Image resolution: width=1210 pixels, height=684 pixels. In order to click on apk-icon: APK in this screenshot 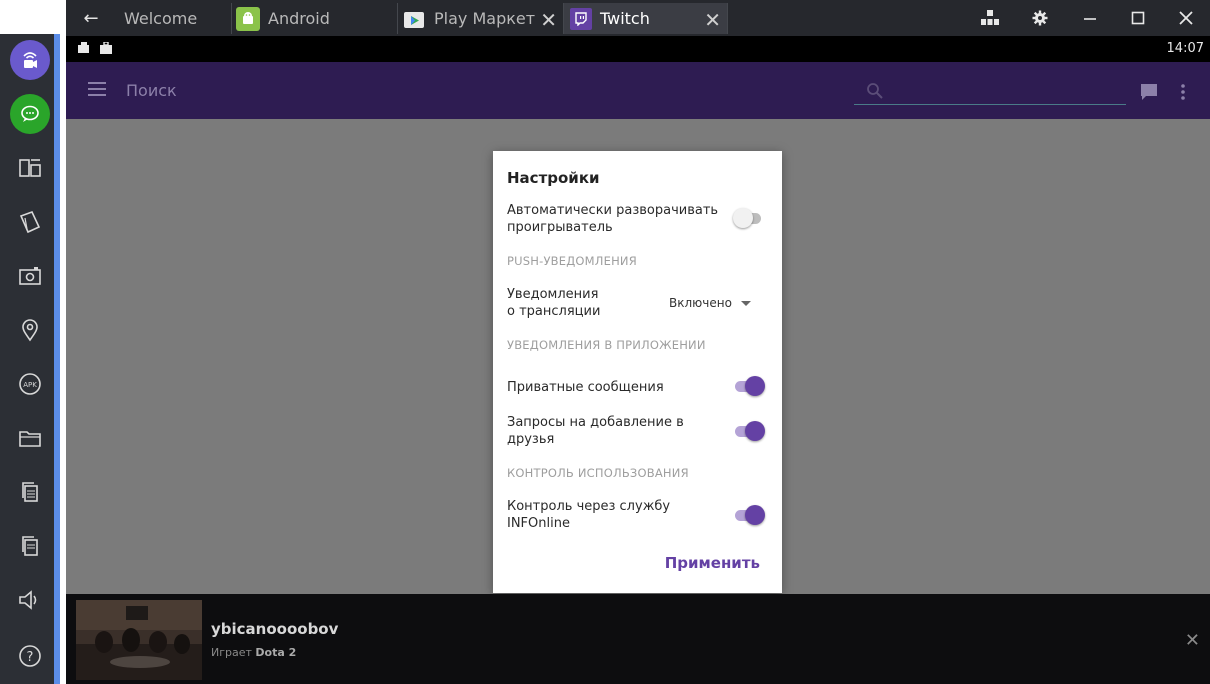, I will do `click(30, 384)`.